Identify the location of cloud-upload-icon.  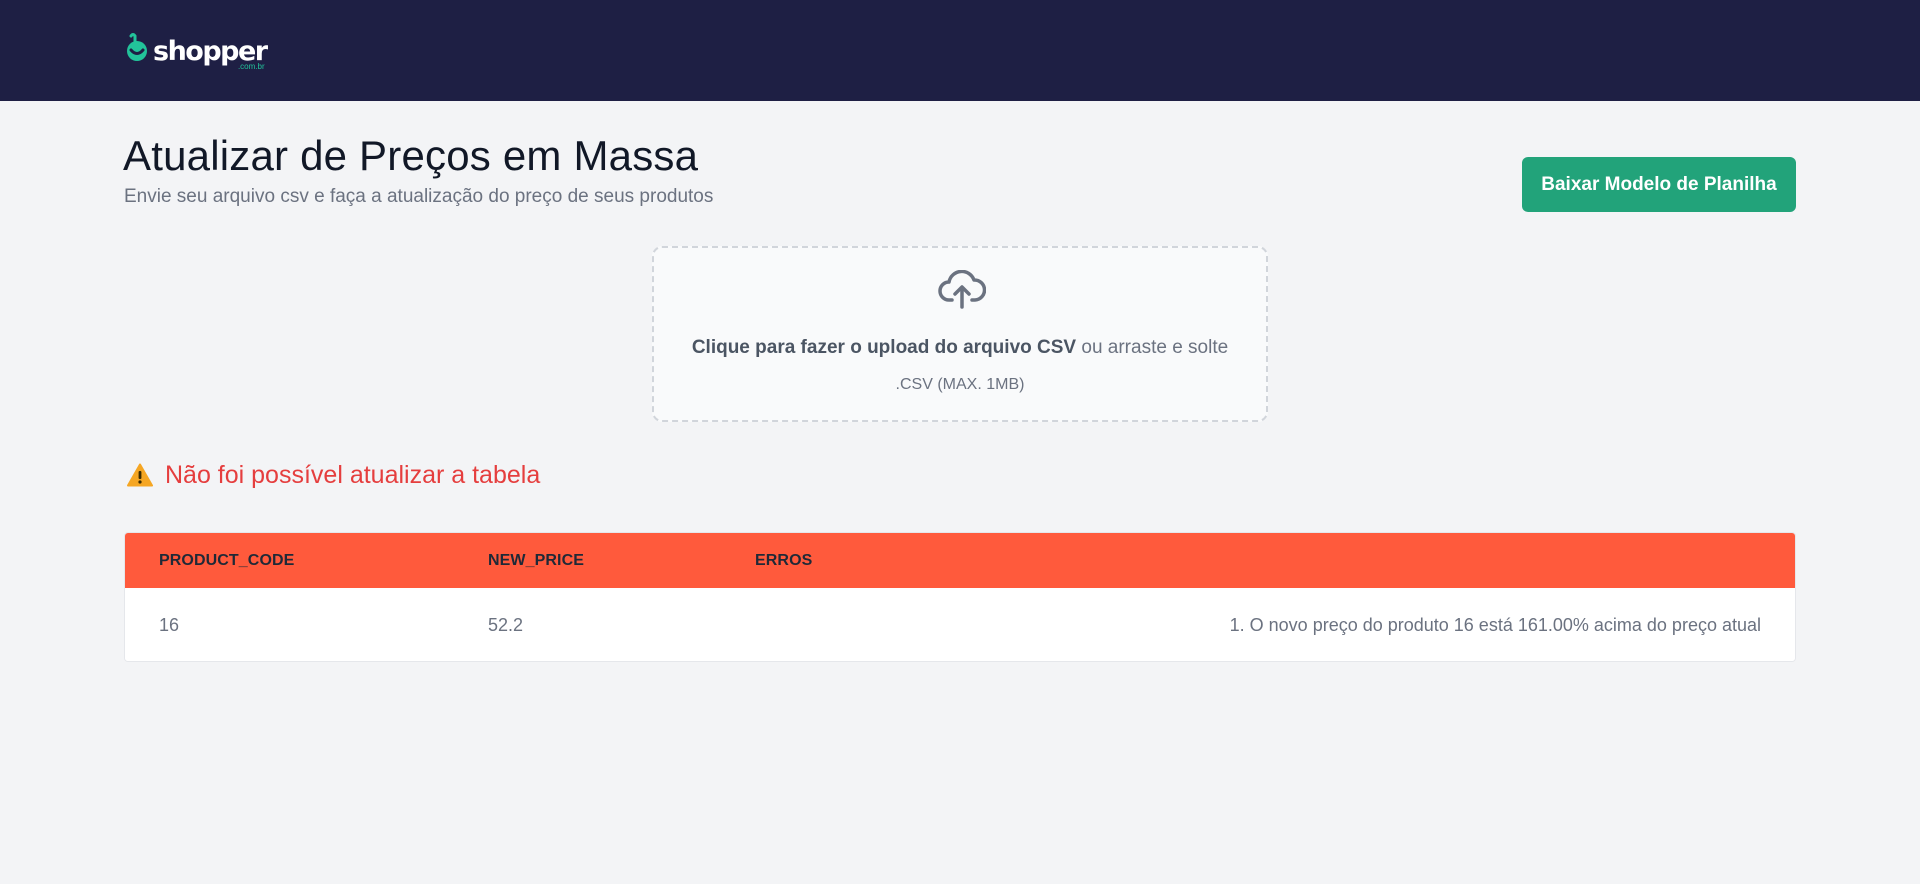
(962, 289).